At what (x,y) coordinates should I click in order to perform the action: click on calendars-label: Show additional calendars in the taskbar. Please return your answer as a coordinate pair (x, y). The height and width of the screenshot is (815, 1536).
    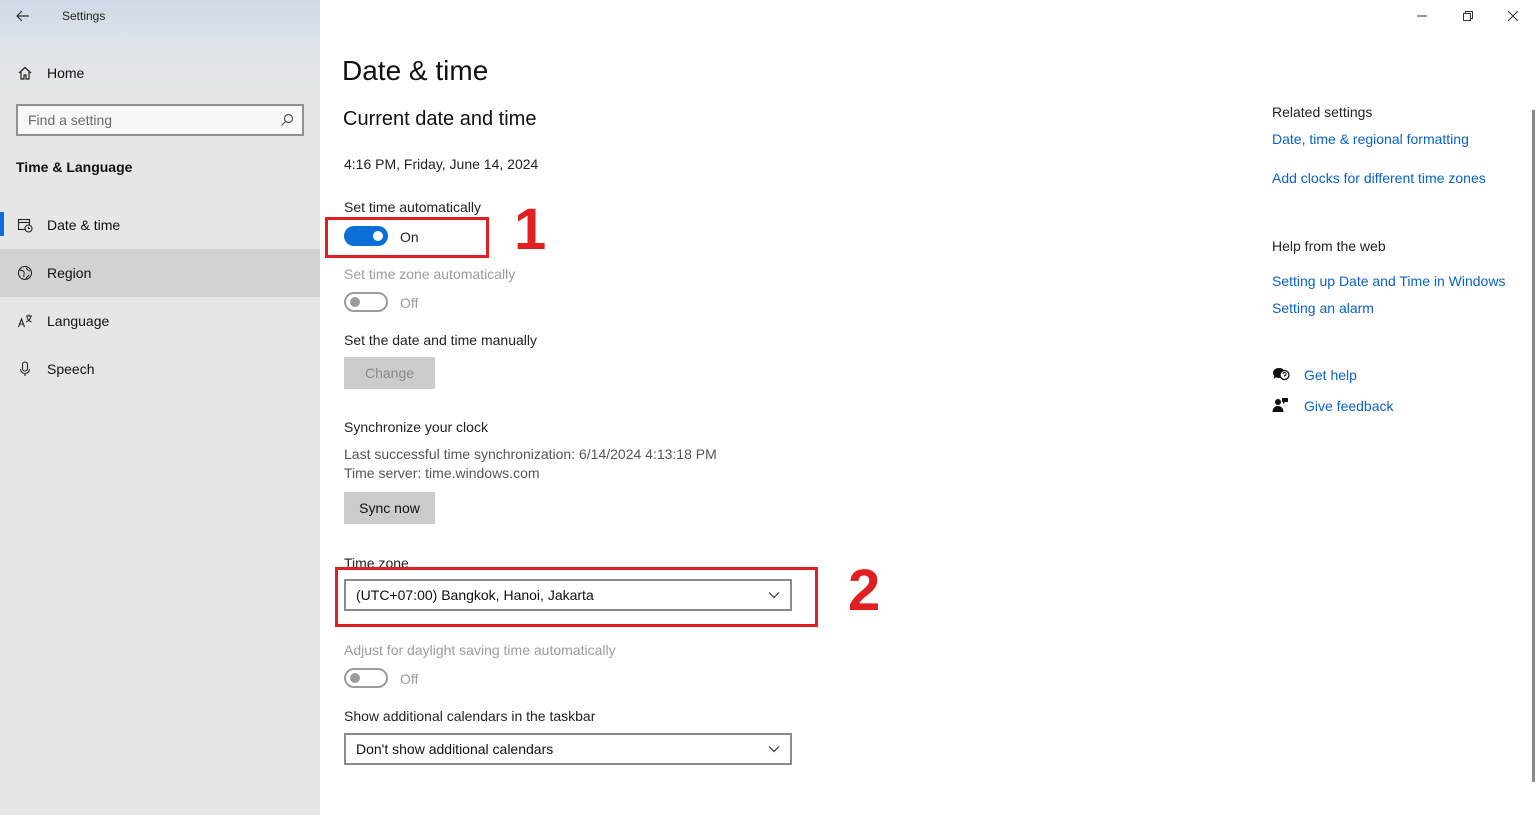
    Looking at the image, I should click on (470, 716).